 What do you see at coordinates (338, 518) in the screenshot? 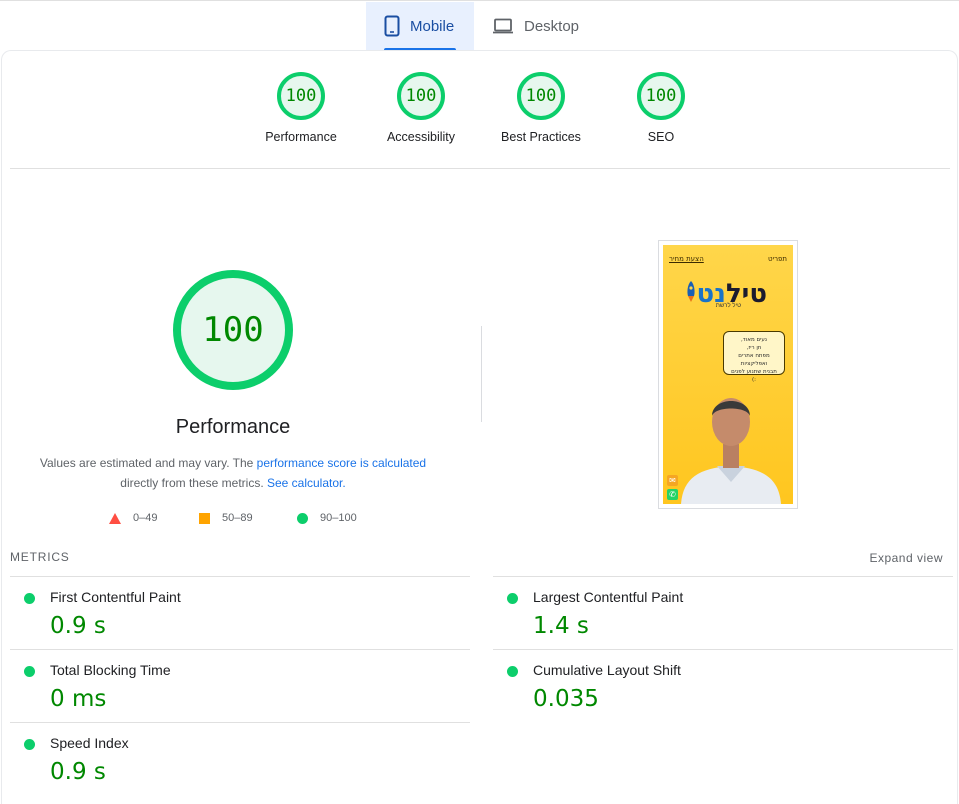
I see `legend-range: 90–100` at bounding box center [338, 518].